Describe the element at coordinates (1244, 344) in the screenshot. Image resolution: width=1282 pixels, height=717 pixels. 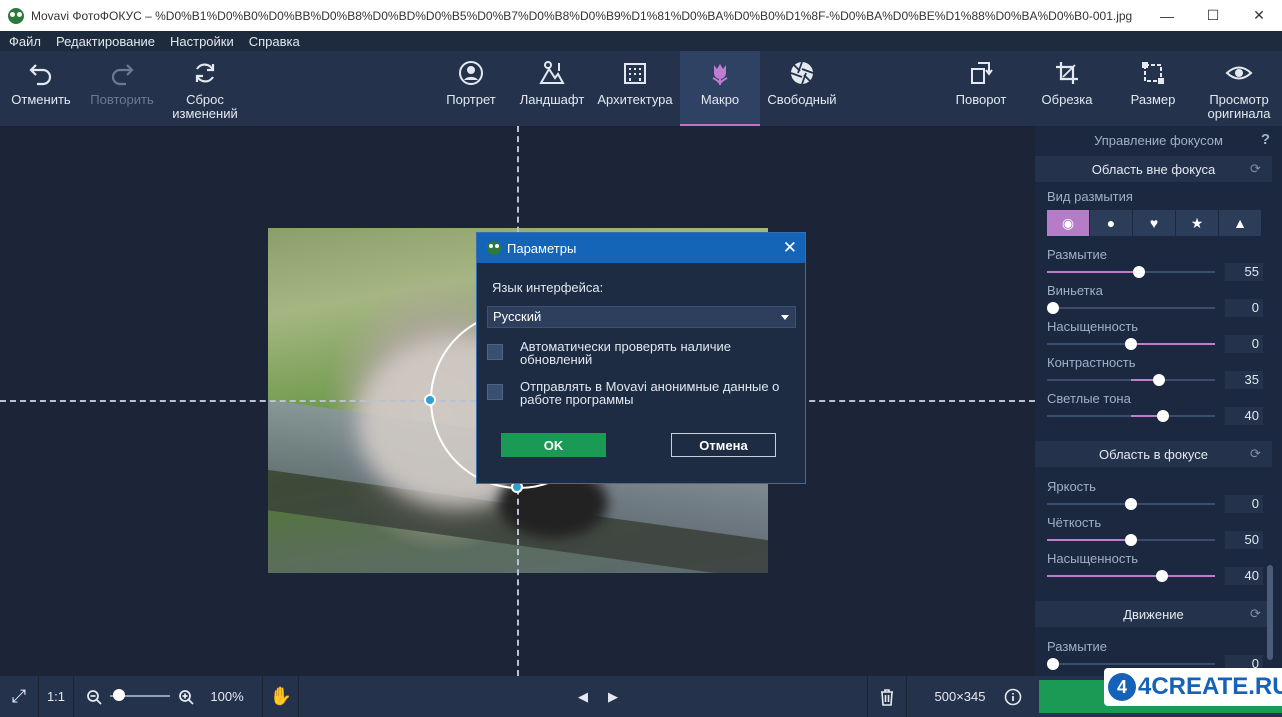
I see `saturation-value: 0` at that location.